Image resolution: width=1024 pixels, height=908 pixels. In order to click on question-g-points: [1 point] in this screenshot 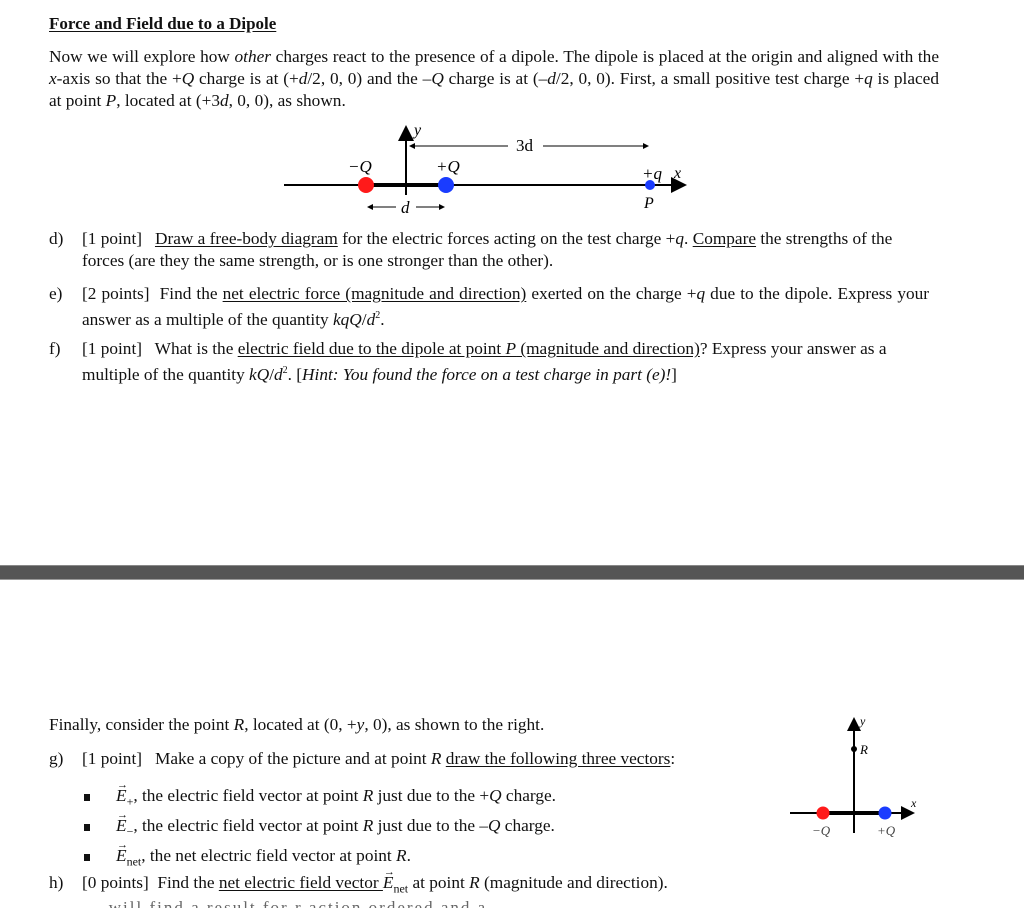, I will do `click(112, 758)`.